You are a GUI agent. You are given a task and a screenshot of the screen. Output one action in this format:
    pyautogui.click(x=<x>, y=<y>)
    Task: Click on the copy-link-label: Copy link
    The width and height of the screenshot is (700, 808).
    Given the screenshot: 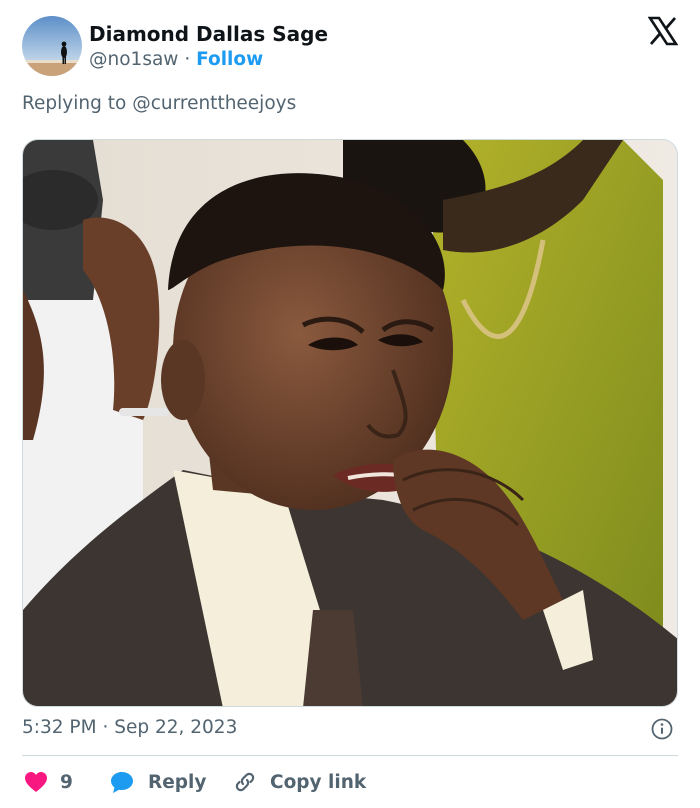 What is the action you would take?
    pyautogui.click(x=318, y=782)
    